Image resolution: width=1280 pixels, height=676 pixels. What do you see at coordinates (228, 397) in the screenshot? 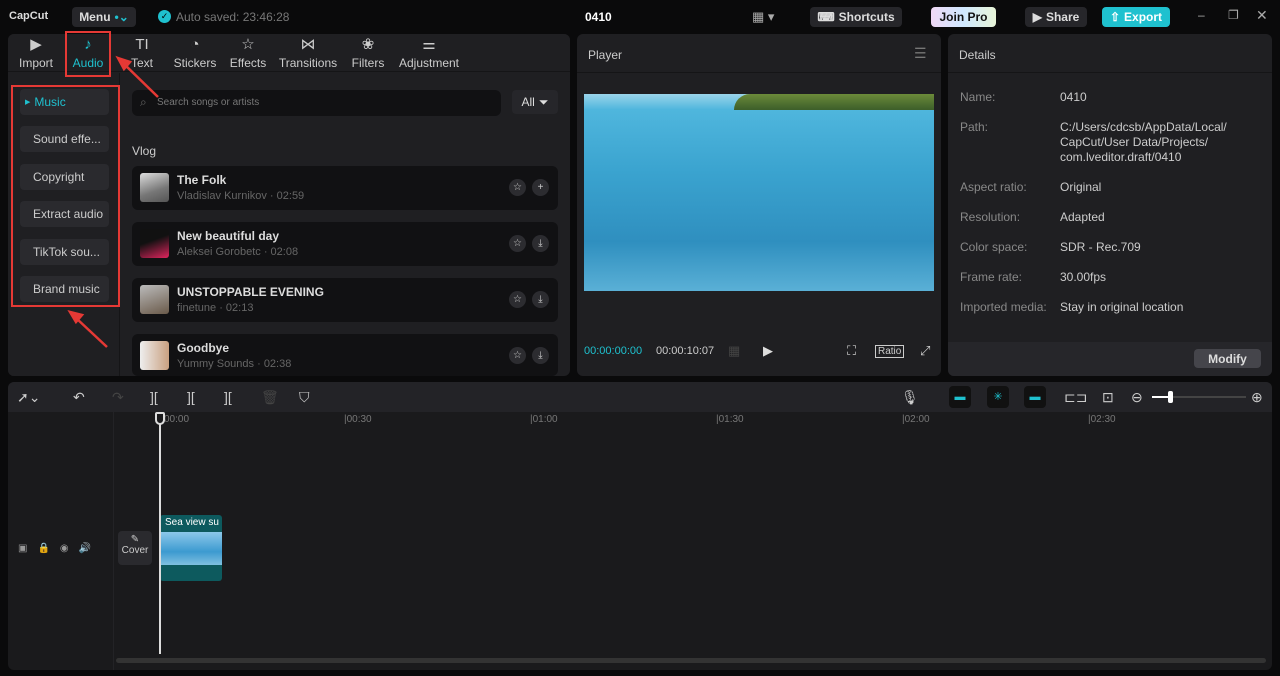
I see `split-right-icon: ][` at bounding box center [228, 397].